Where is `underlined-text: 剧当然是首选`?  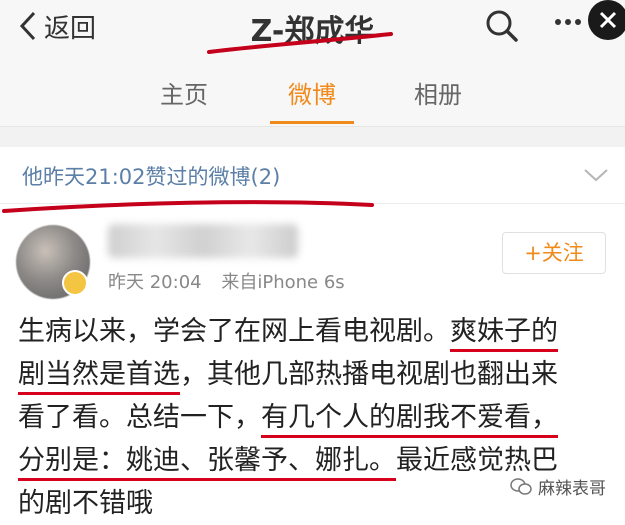 underlined-text: 剧当然是首选 is located at coordinates (99, 377).